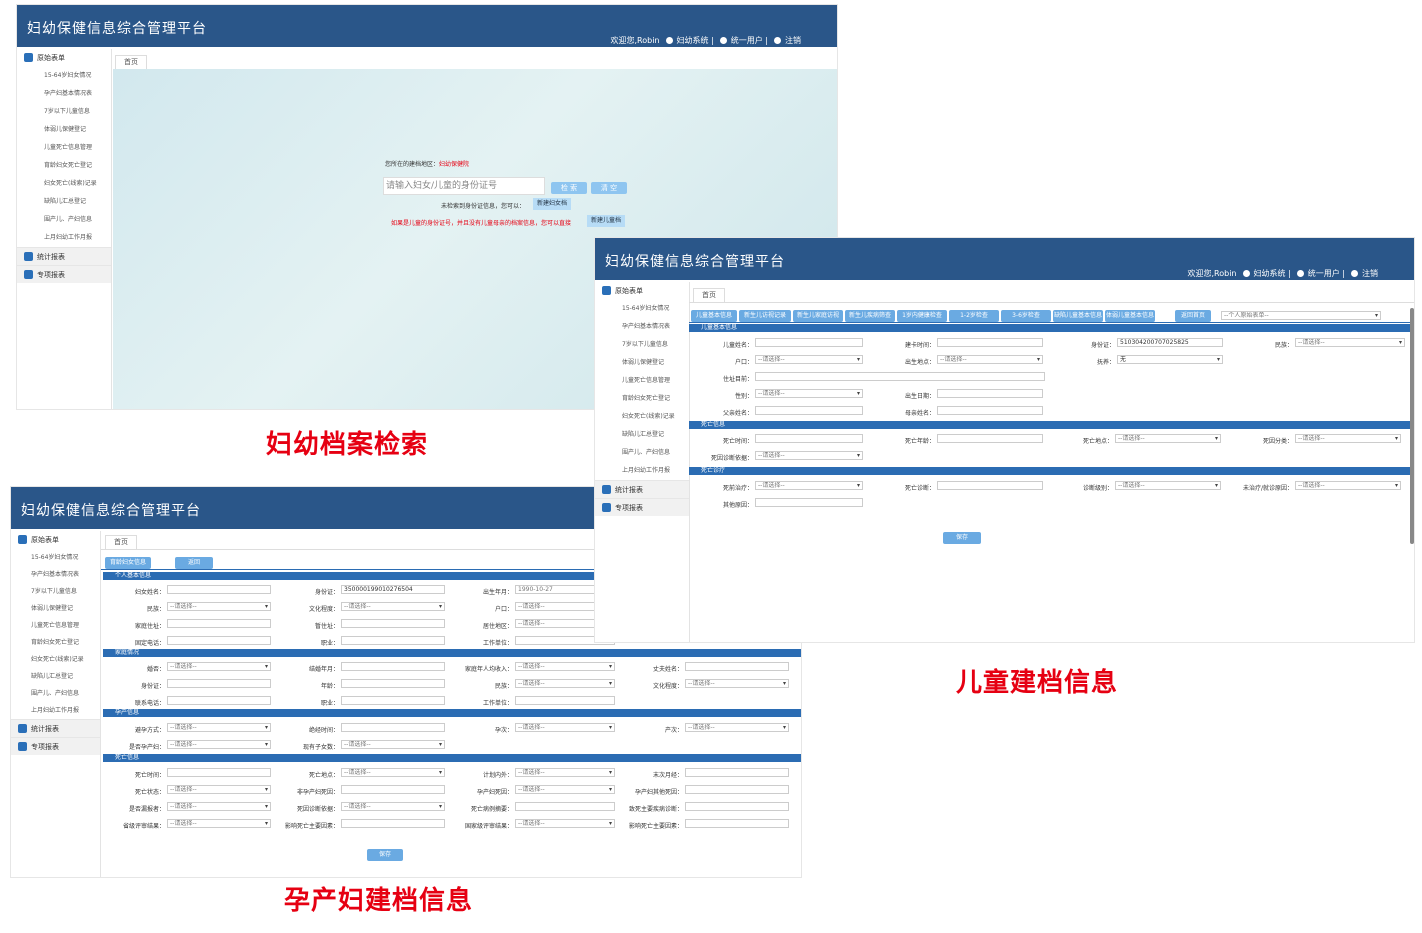 This screenshot has width=1422, height=933. What do you see at coordinates (990, 359) in the screenshot?
I see `birthplace-select: --请选择--` at bounding box center [990, 359].